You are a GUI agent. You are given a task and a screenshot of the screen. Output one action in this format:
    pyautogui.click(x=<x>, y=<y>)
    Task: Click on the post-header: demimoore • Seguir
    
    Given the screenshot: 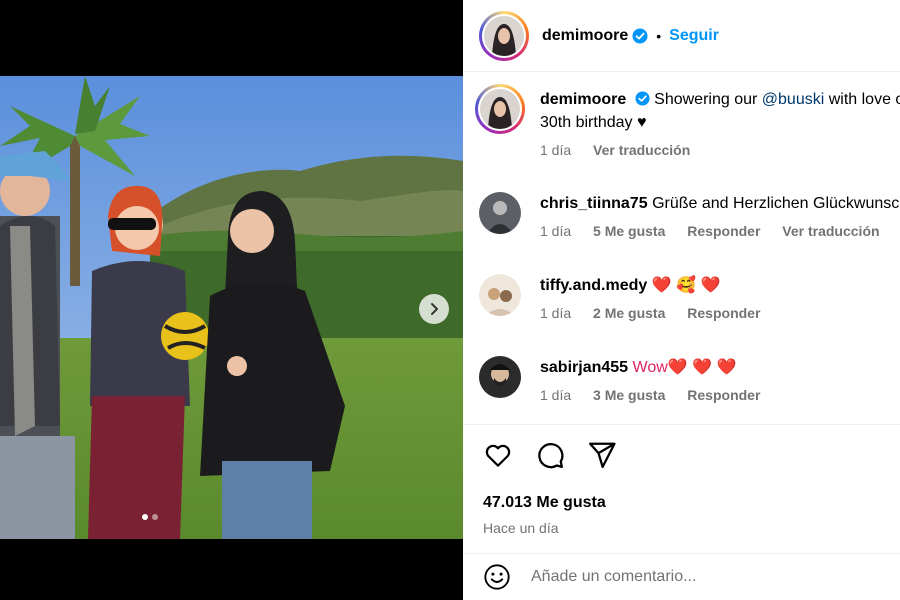 What is the action you would take?
    pyautogui.click(x=681, y=36)
    